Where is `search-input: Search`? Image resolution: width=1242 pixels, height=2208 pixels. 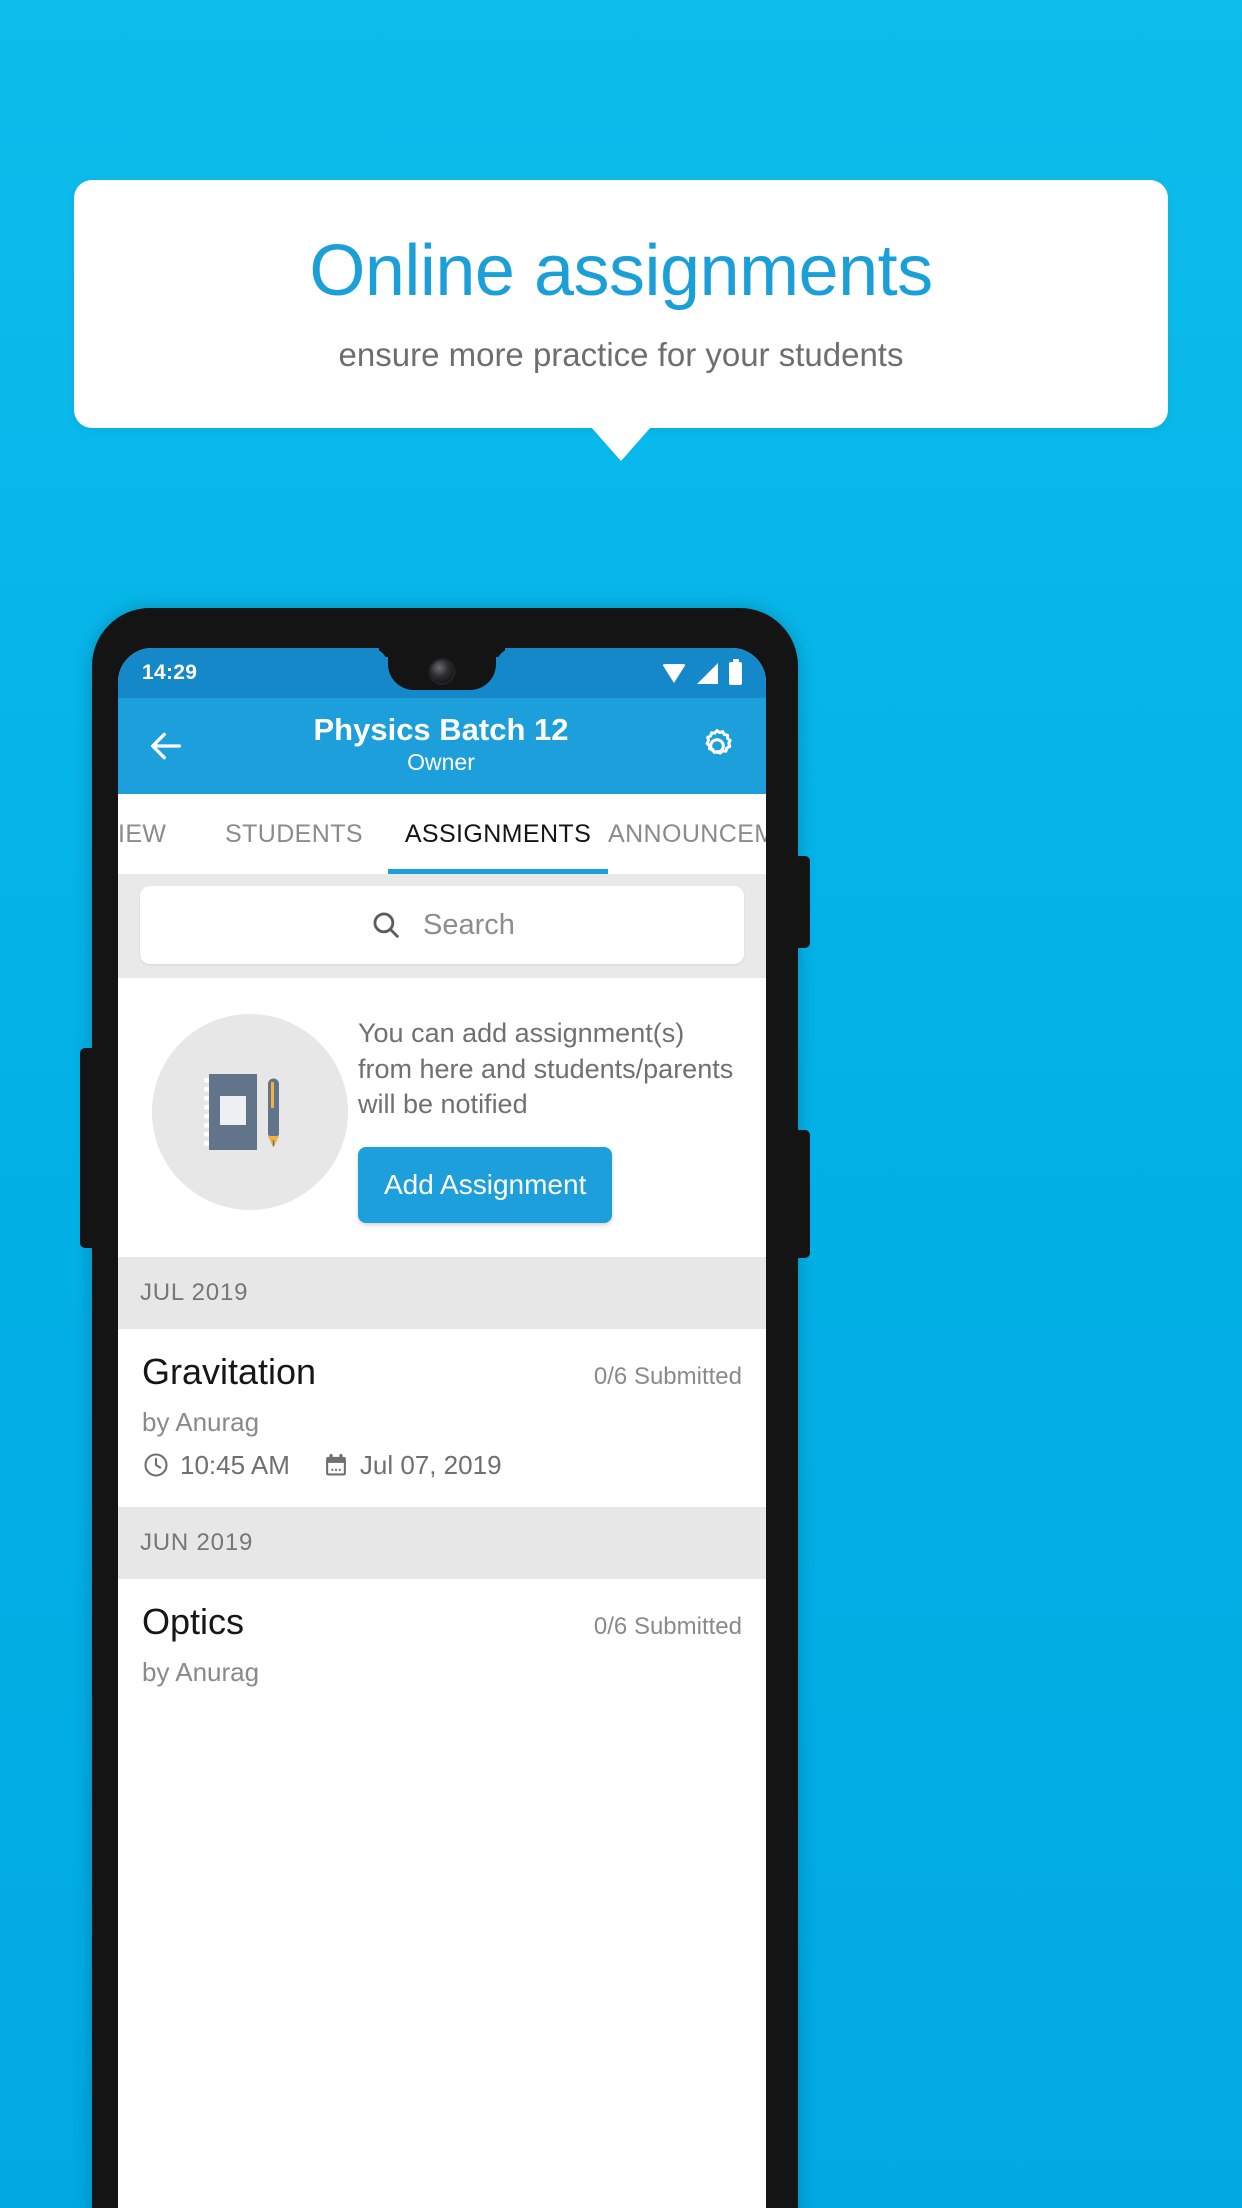 search-input: Search is located at coordinates (442, 925).